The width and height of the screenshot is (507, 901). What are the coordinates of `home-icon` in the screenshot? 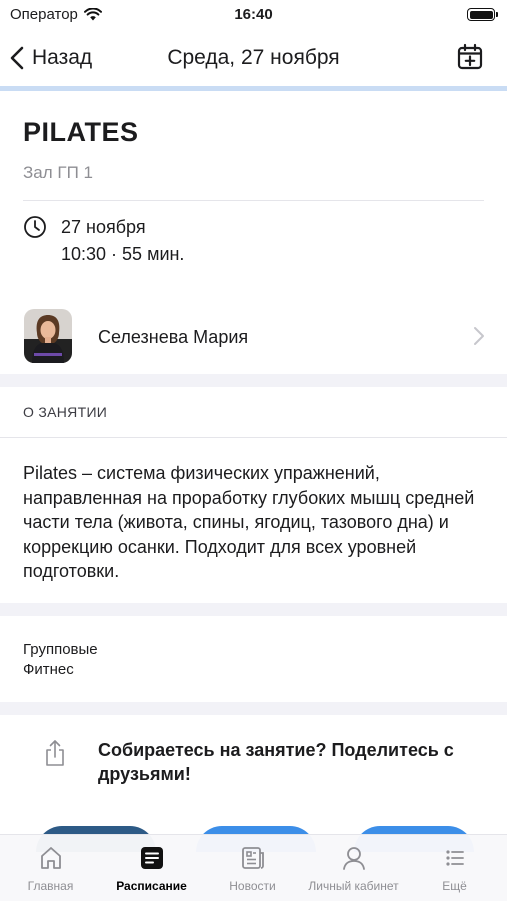 It's located at (50, 858).